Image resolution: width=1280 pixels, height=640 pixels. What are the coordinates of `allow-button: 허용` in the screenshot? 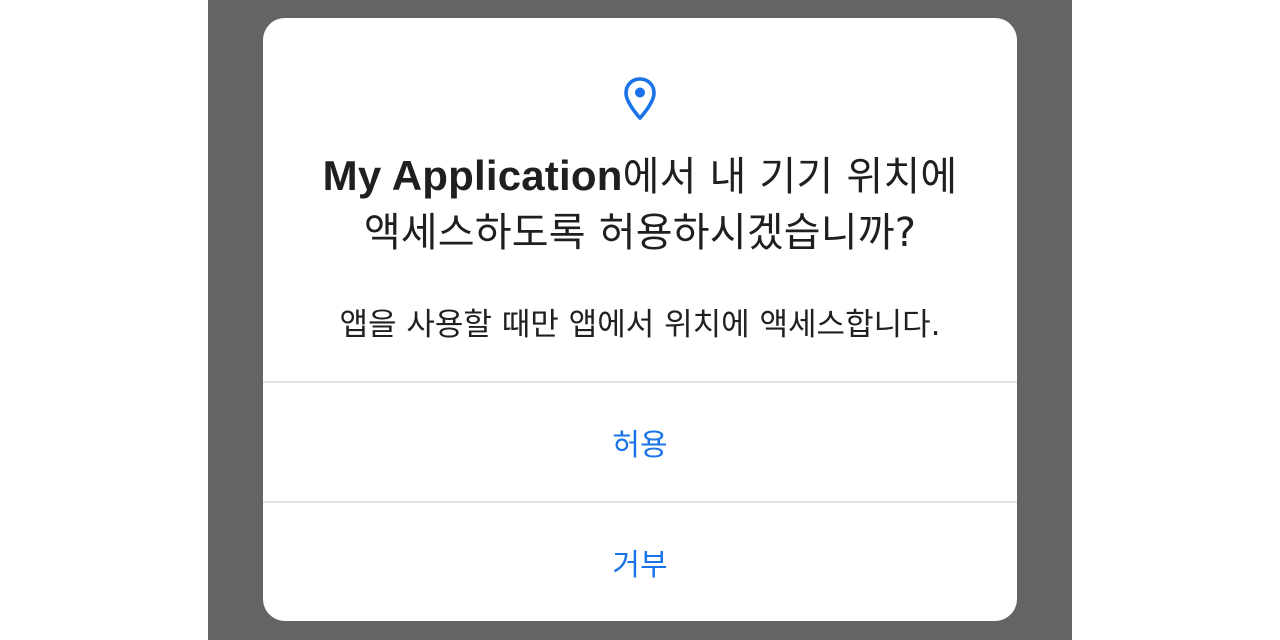 It's located at (640, 442).